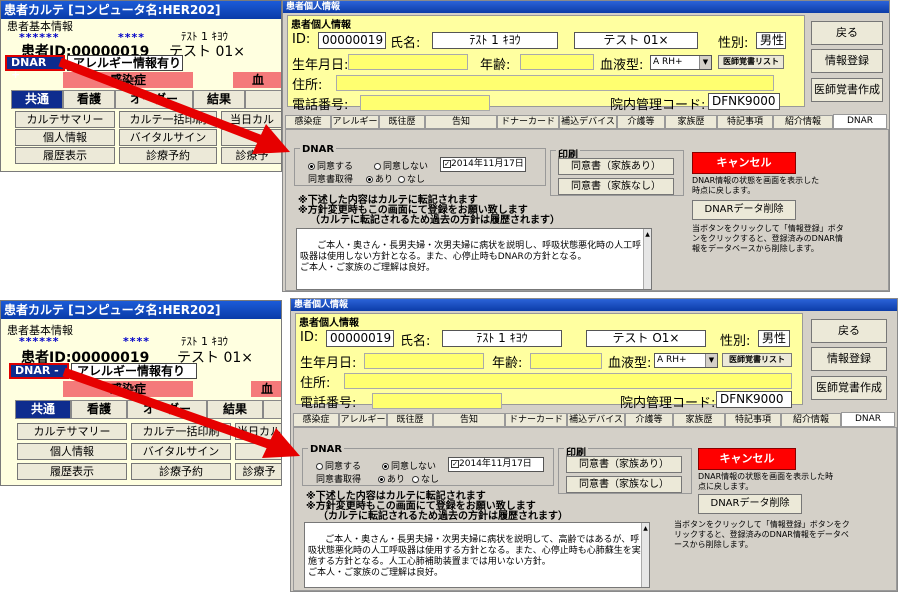 The image size is (900, 592). I want to click on arrow-top, so click(174, 105).